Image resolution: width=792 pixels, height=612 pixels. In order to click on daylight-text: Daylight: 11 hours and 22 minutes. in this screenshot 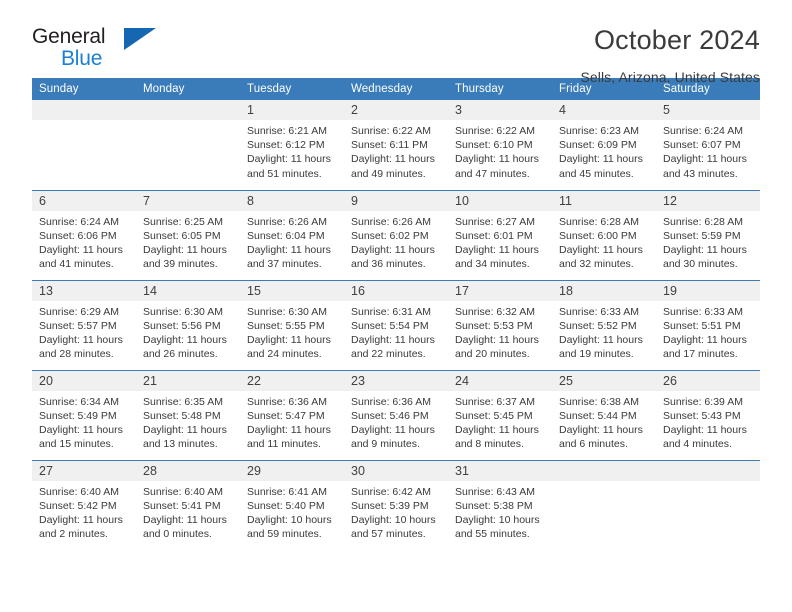, I will do `click(393, 347)`.